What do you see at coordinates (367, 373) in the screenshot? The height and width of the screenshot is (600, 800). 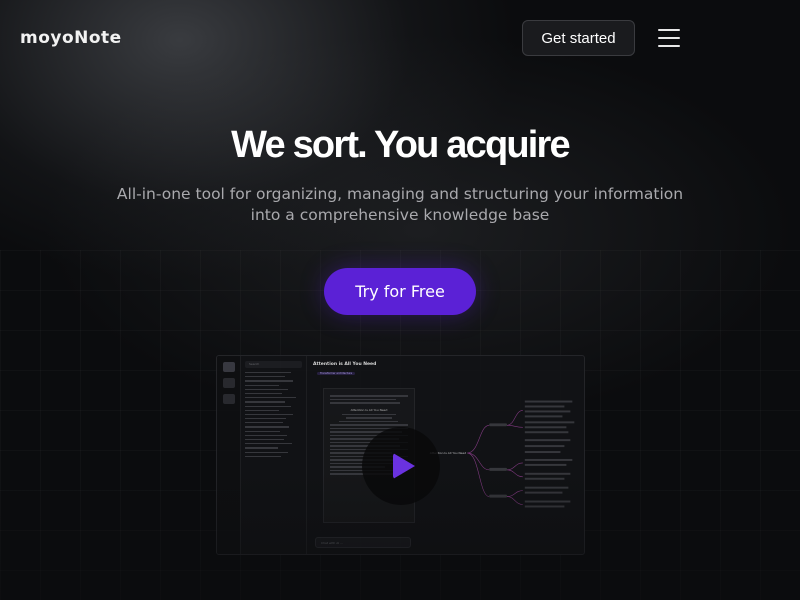 I see `preview-doc-meta: Transformer architecture` at bounding box center [367, 373].